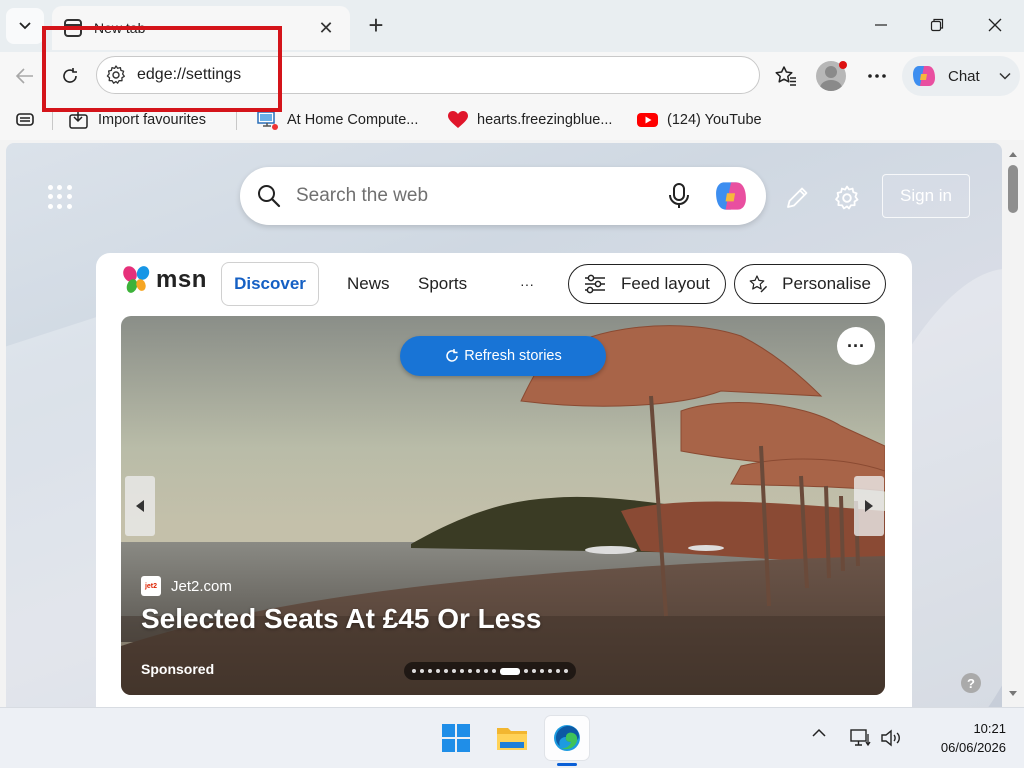 Image resolution: width=1024 pixels, height=768 pixels. Describe the element at coordinates (152, 120) in the screenshot. I see `favourite-label: Import favourites` at that location.